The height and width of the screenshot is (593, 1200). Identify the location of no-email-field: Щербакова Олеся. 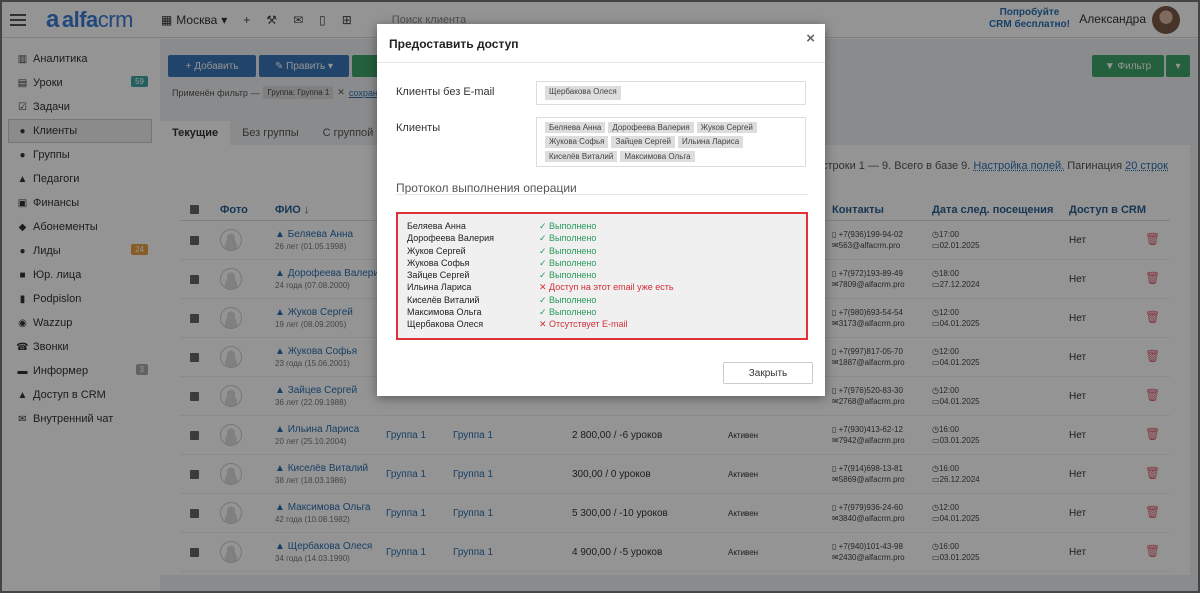
(671, 93).